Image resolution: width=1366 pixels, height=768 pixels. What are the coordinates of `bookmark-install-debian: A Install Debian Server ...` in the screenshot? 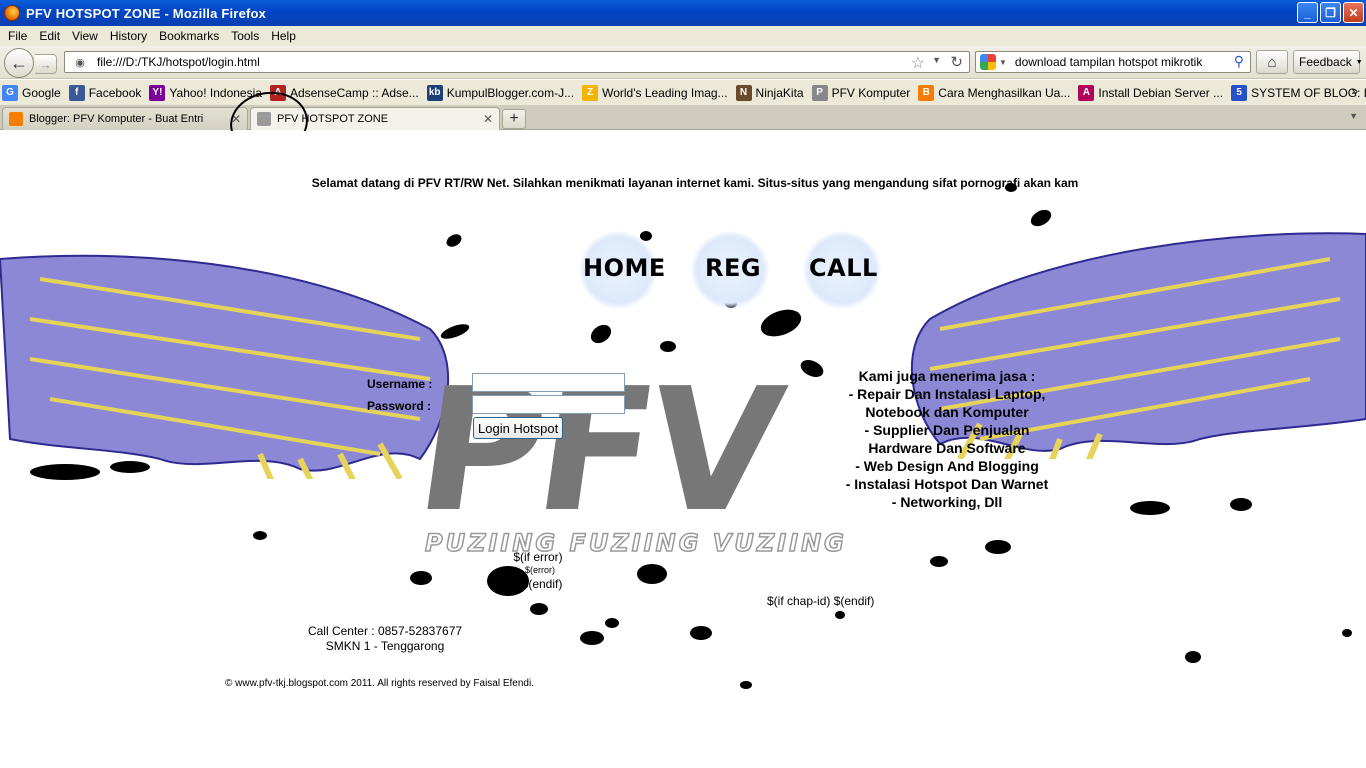 It's located at (1151, 92).